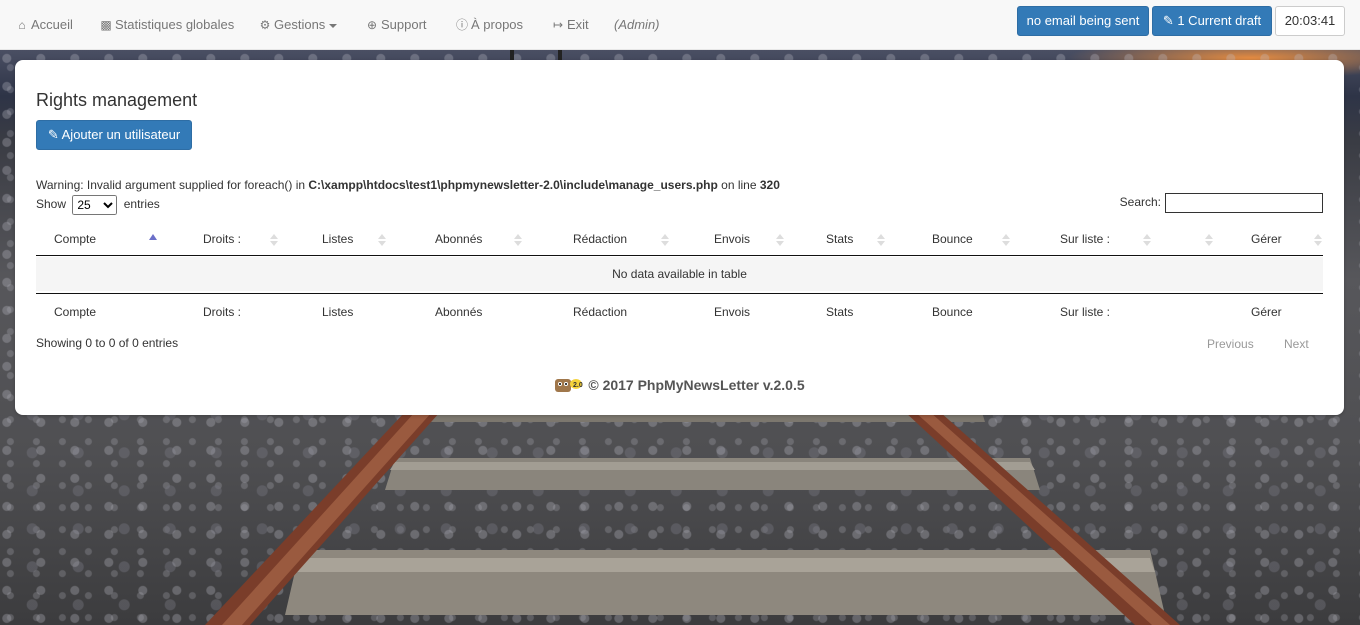 This screenshot has height=625, width=1360. What do you see at coordinates (1140, 202) in the screenshot?
I see `search-label: Search:` at bounding box center [1140, 202].